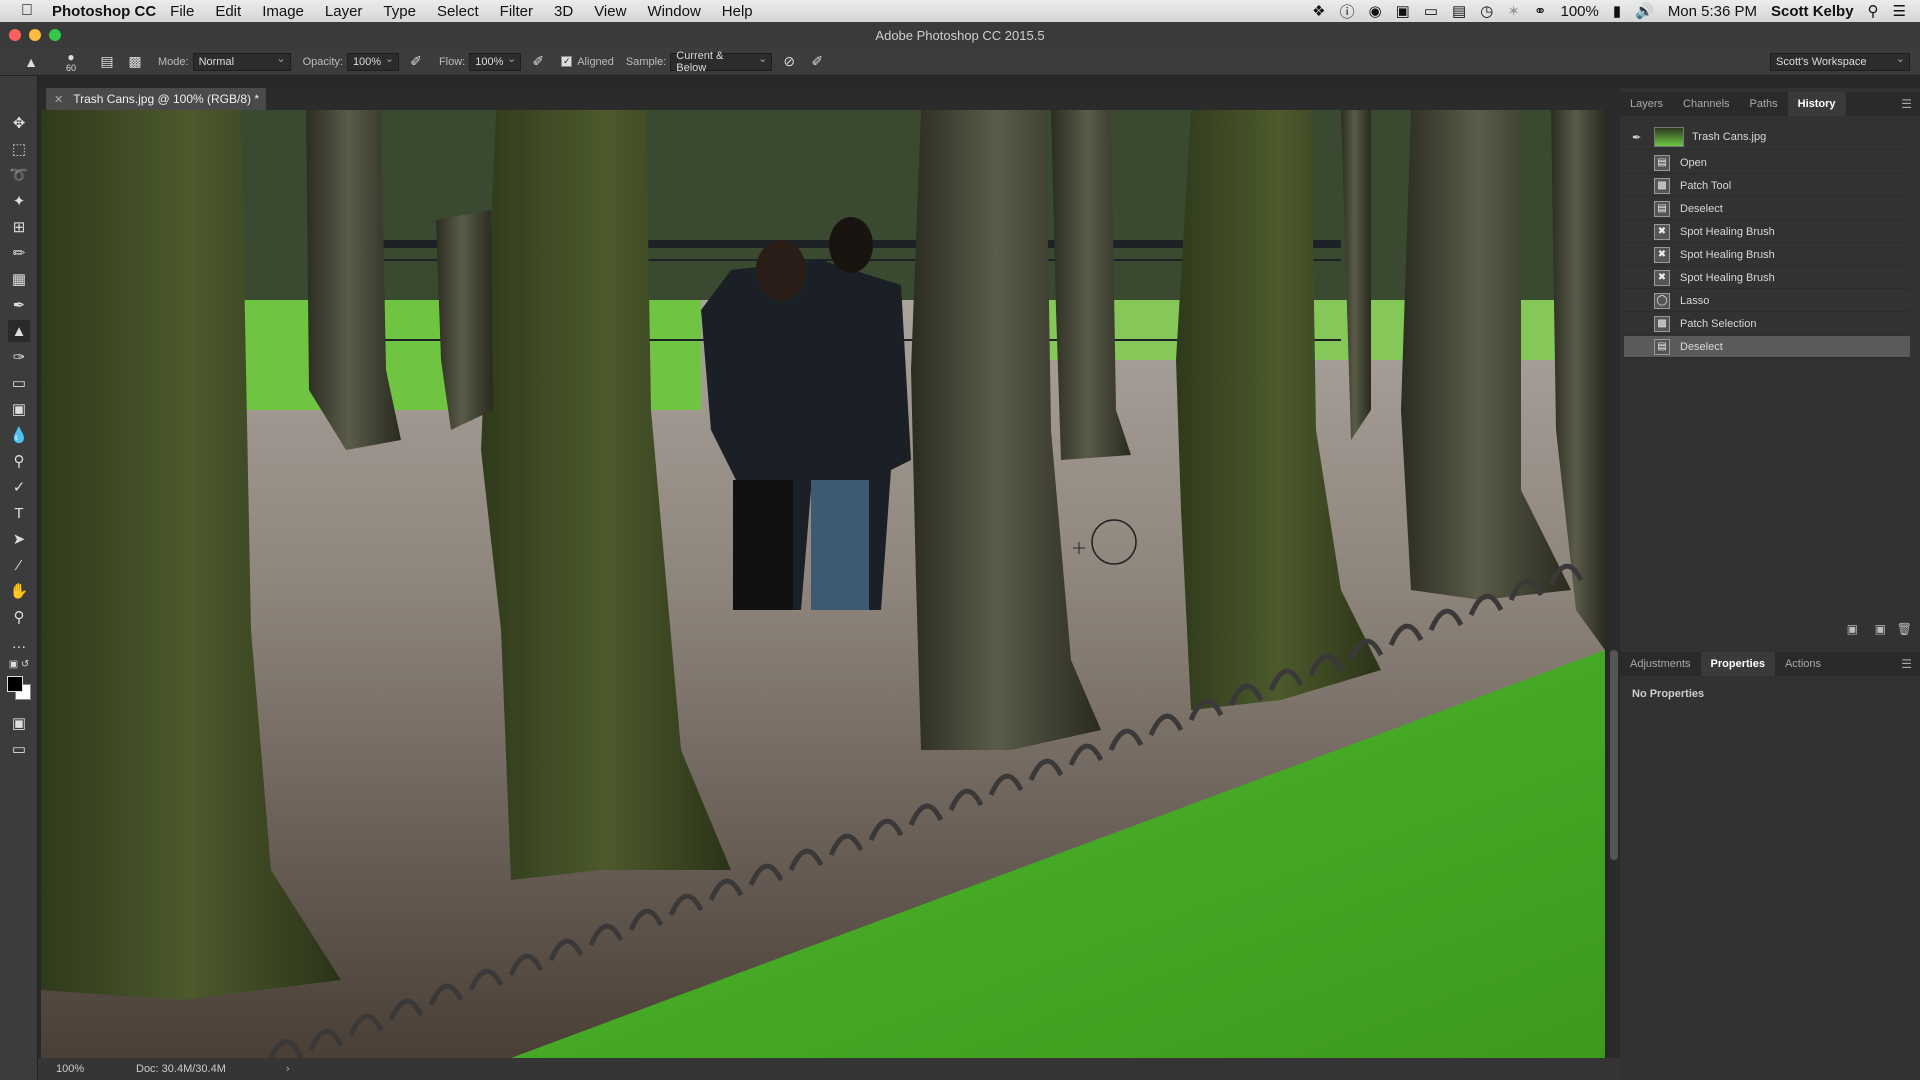  I want to click on pressure-size-icon: ✐, so click(817, 62).